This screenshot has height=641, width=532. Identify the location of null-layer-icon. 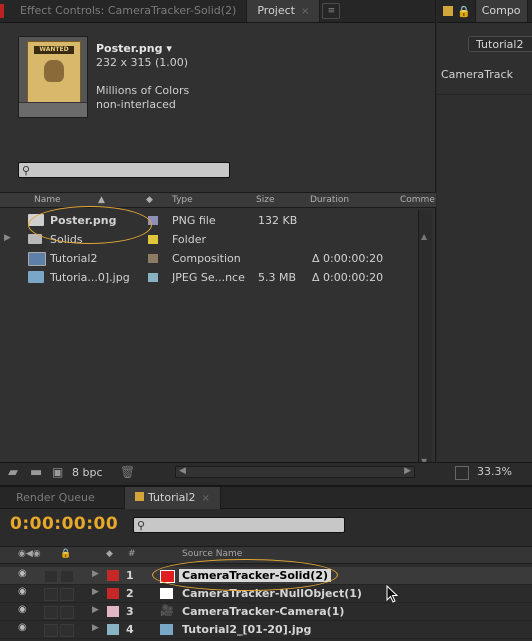
(166, 593).